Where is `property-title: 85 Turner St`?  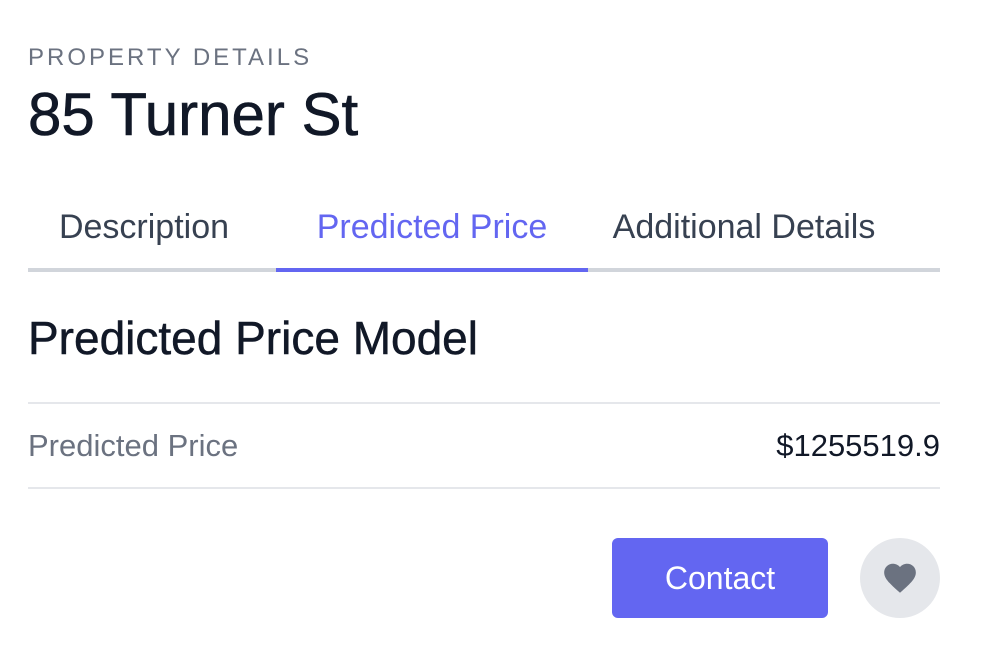 property-title: 85 Turner St is located at coordinates (193, 115).